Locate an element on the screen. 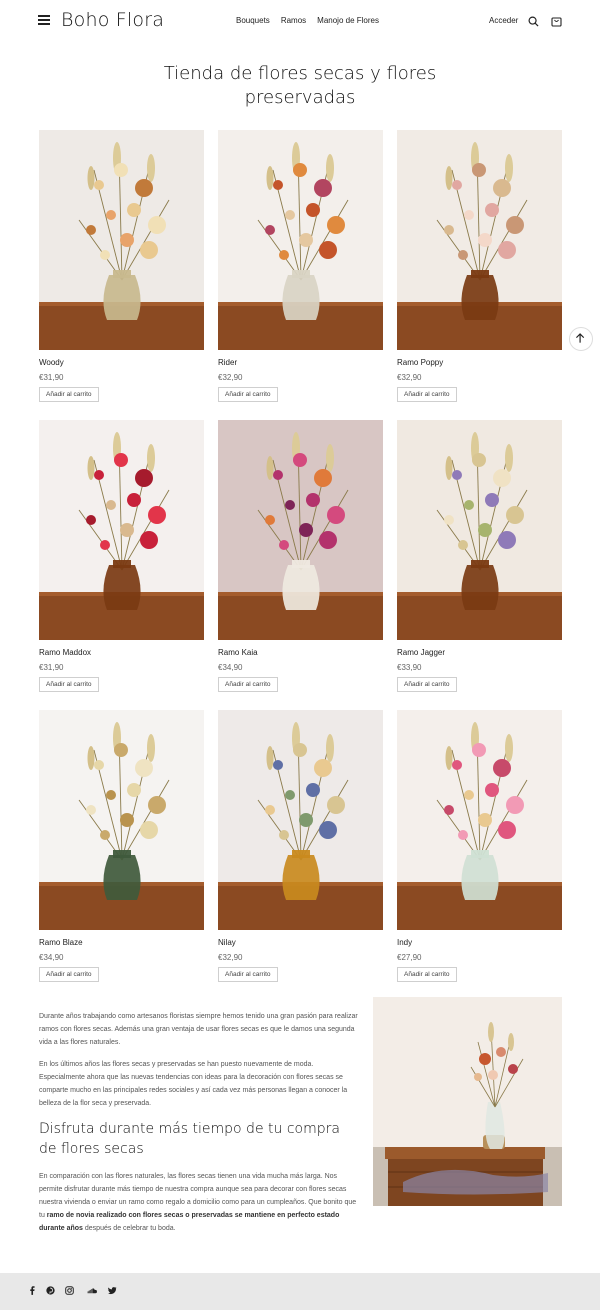  product-name: Ramo Poppy is located at coordinates (420, 362).